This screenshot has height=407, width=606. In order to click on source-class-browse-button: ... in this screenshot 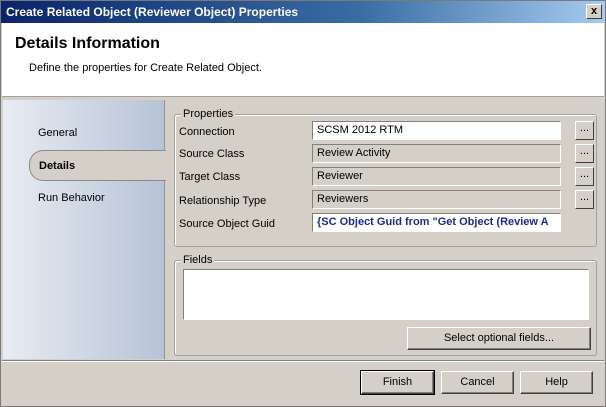, I will do `click(584, 153)`.